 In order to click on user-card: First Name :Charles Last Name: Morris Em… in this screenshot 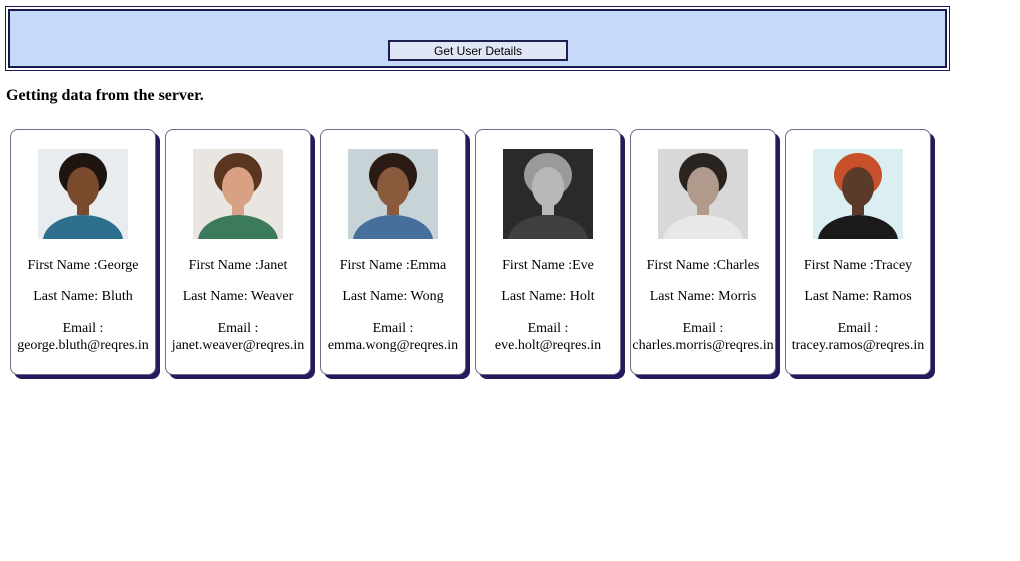, I will do `click(703, 252)`.